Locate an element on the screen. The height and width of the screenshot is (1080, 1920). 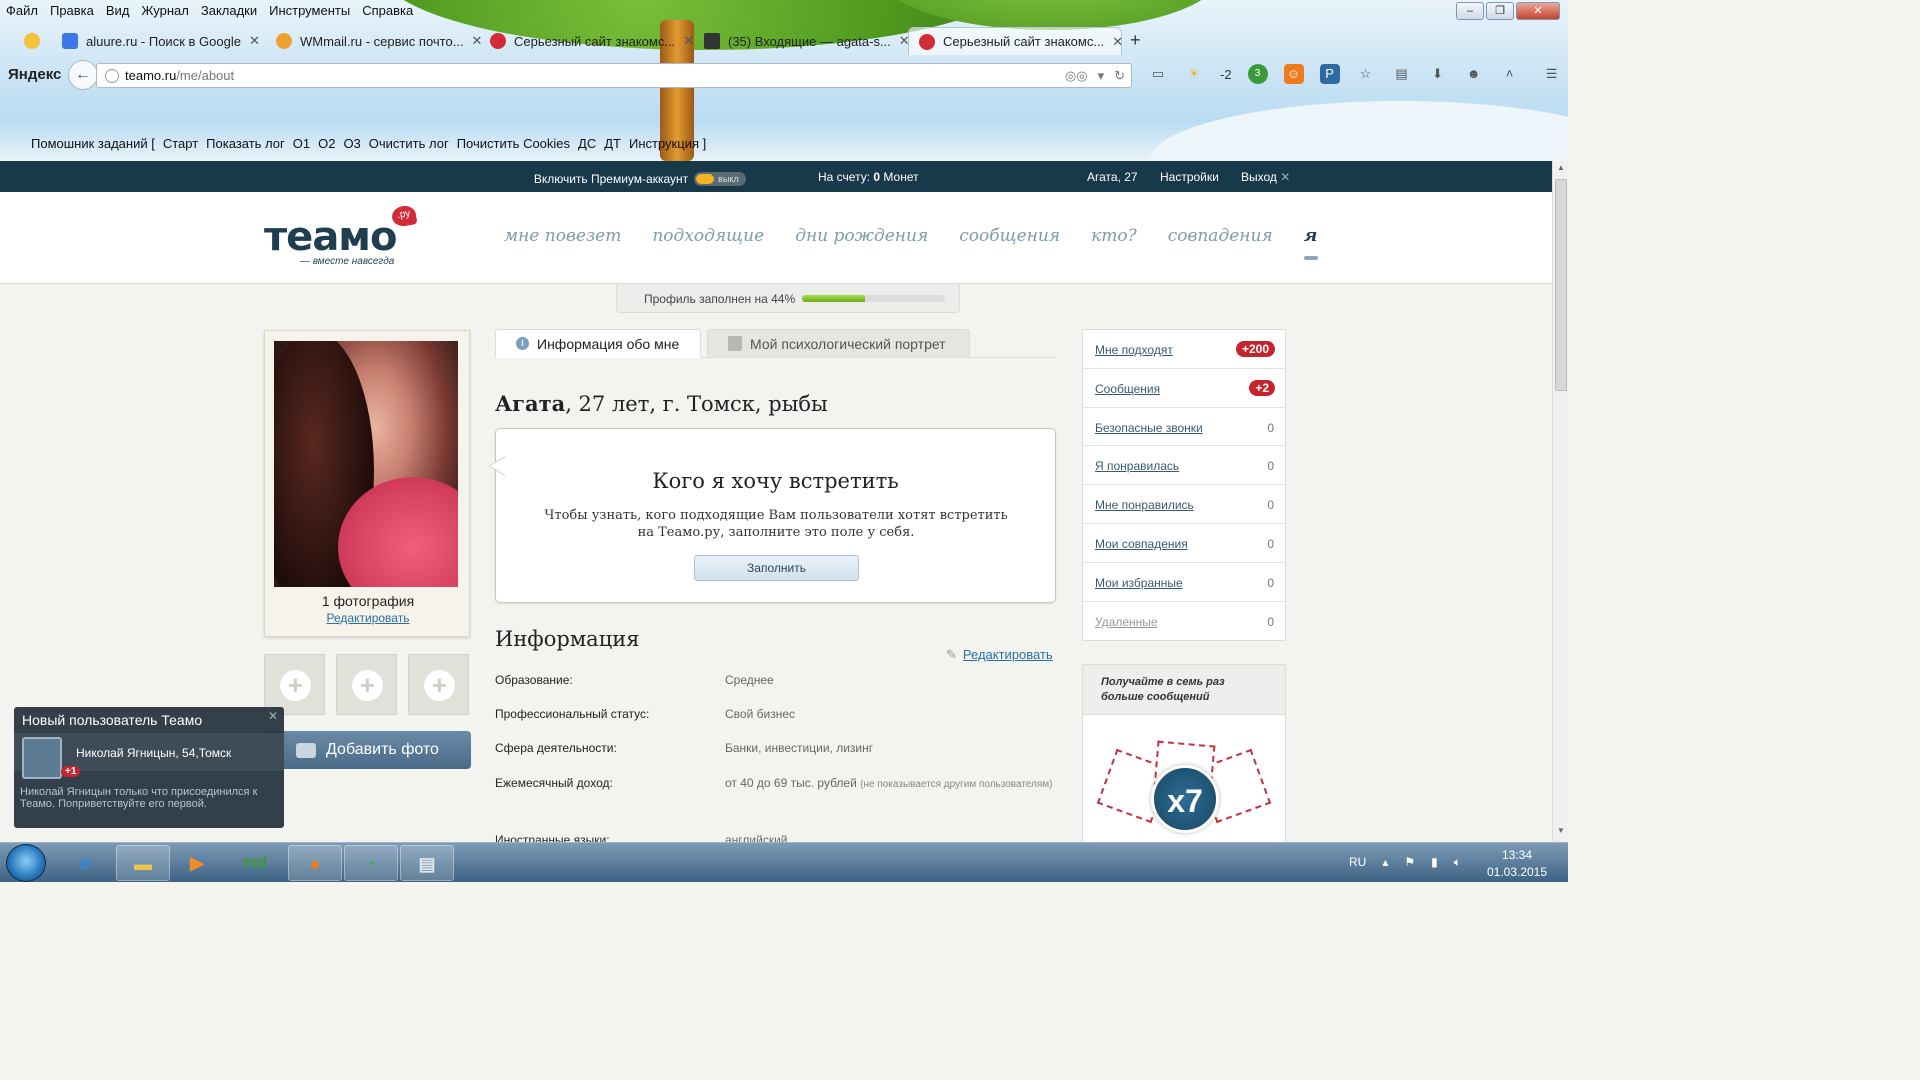
meter-app-icon: ◔ is located at coordinates (371, 863).